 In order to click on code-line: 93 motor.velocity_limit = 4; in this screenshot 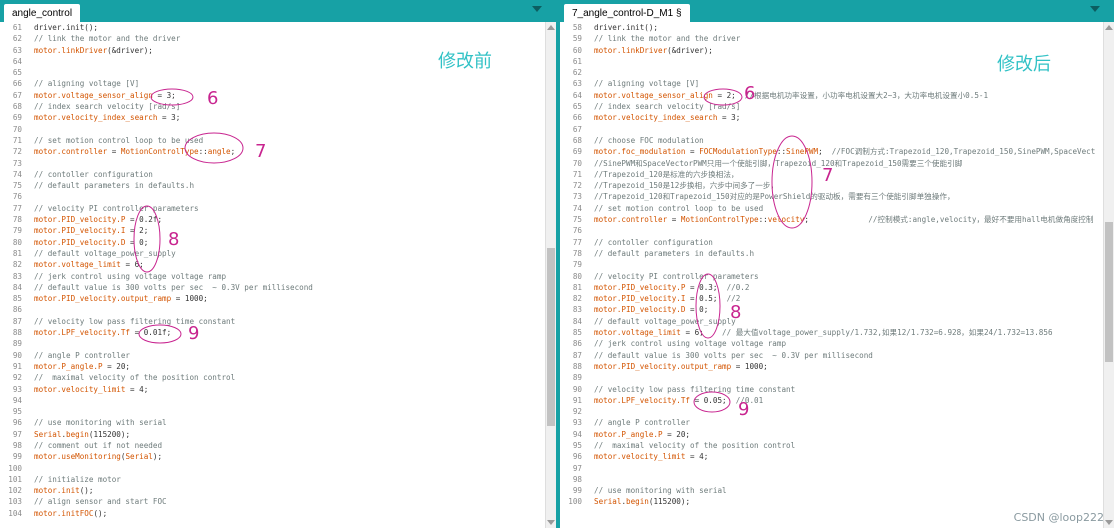, I will do `click(271, 389)`.